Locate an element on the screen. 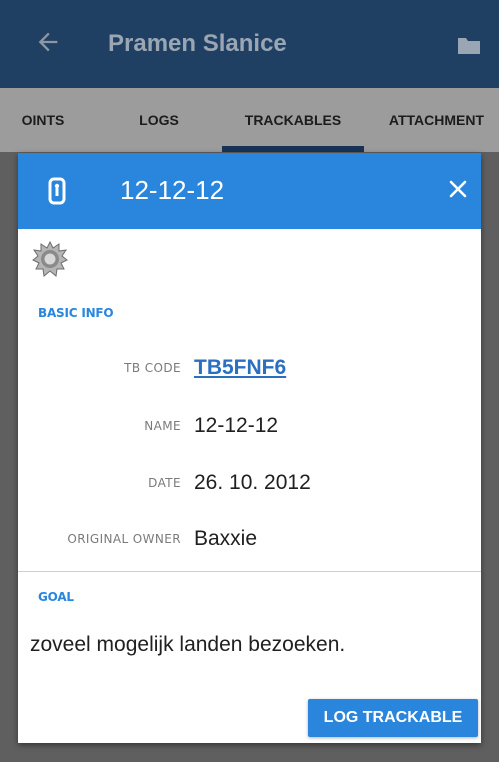  tab-logs: LOGS is located at coordinates (159, 120).